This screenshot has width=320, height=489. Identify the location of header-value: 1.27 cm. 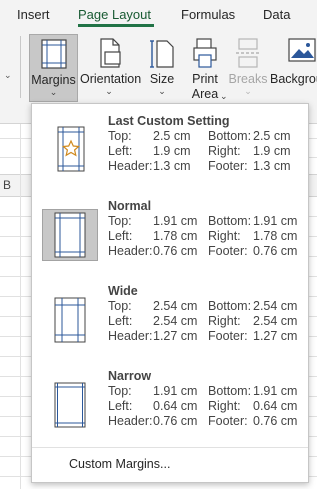
(175, 336).